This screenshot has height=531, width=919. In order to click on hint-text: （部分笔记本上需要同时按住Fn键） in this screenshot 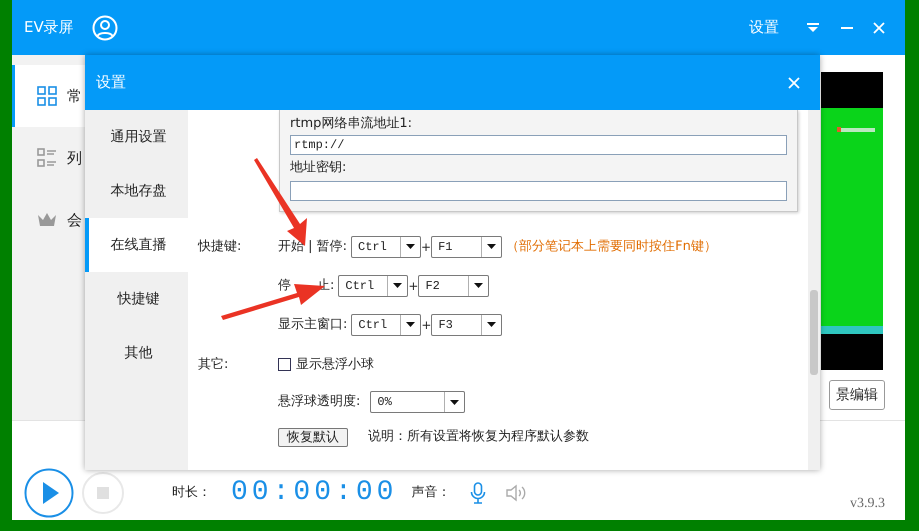, I will do `click(611, 247)`.